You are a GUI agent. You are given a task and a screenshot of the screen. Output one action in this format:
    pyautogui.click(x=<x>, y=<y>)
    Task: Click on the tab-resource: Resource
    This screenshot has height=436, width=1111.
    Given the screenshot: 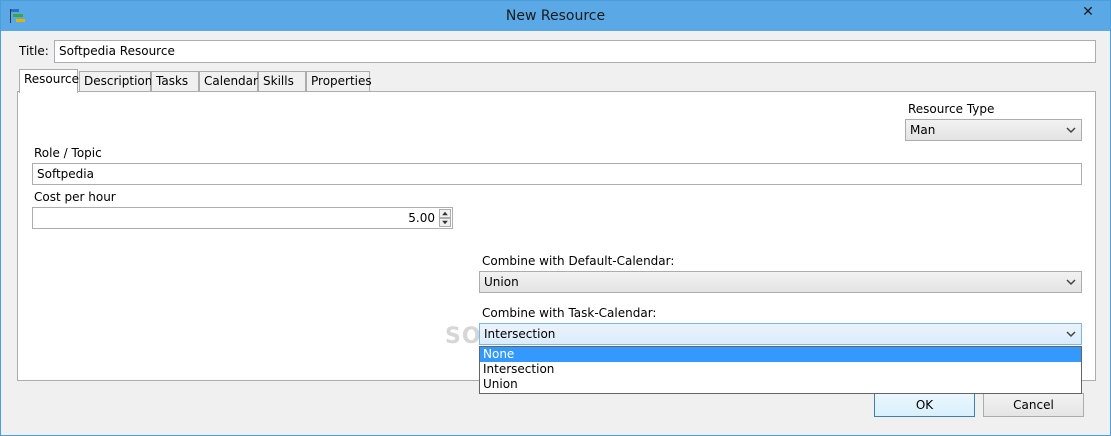 What is the action you would take?
    pyautogui.click(x=49, y=81)
    